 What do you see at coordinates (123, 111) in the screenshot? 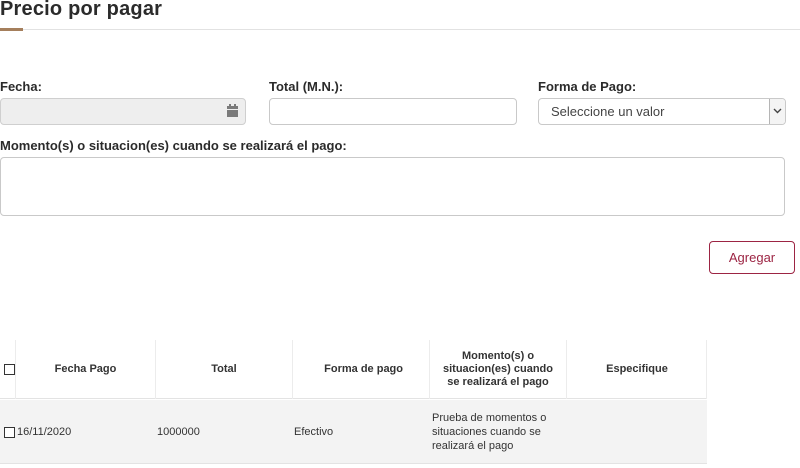
I see `fecha-field` at bounding box center [123, 111].